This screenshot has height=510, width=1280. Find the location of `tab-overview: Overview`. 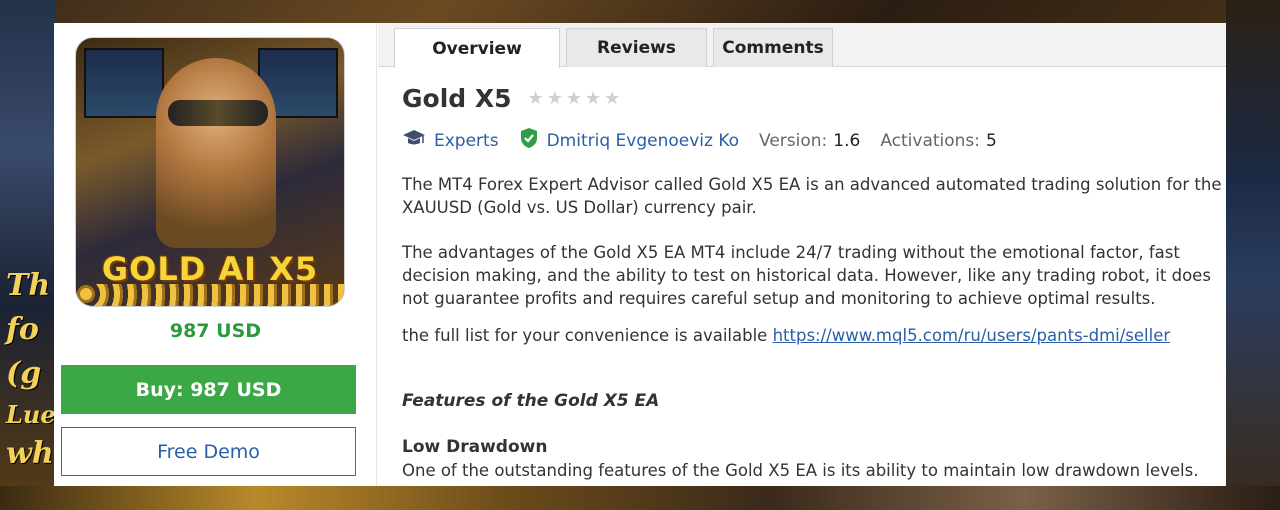

tab-overview: Overview is located at coordinates (477, 48).